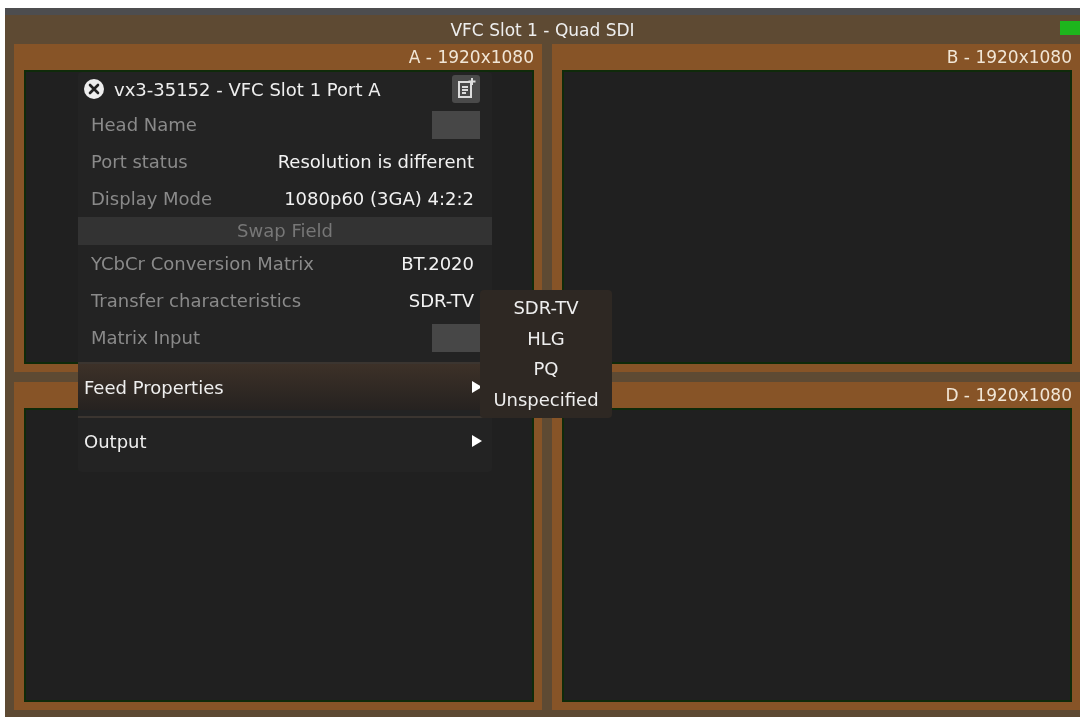  I want to click on panel-label: A - 1920x1080, so click(471, 57).